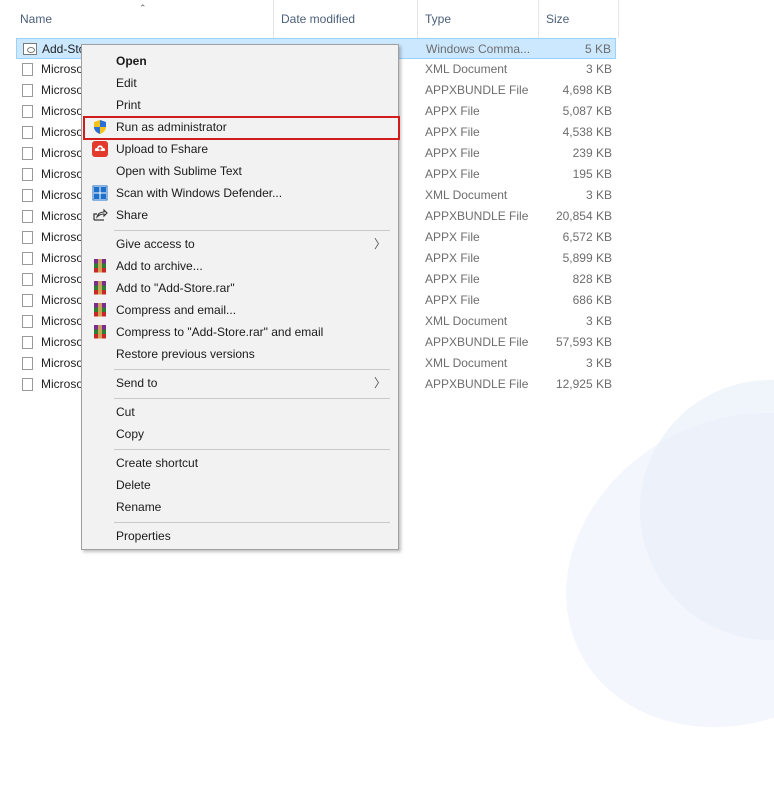 This screenshot has height=787, width=774. I want to click on column-header-name: Name, so click(144, 19).